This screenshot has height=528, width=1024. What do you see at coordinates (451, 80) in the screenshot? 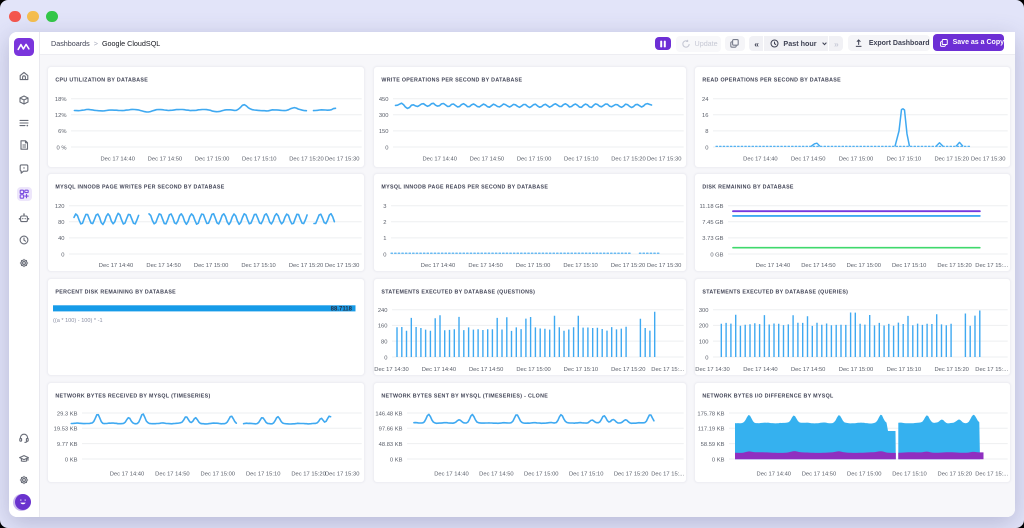
I see `svg-text:WRITE OPERATIONS PER SECOND BY: WRITE OPERATIONS PER SECOND BY DATABASE` at bounding box center [451, 80].